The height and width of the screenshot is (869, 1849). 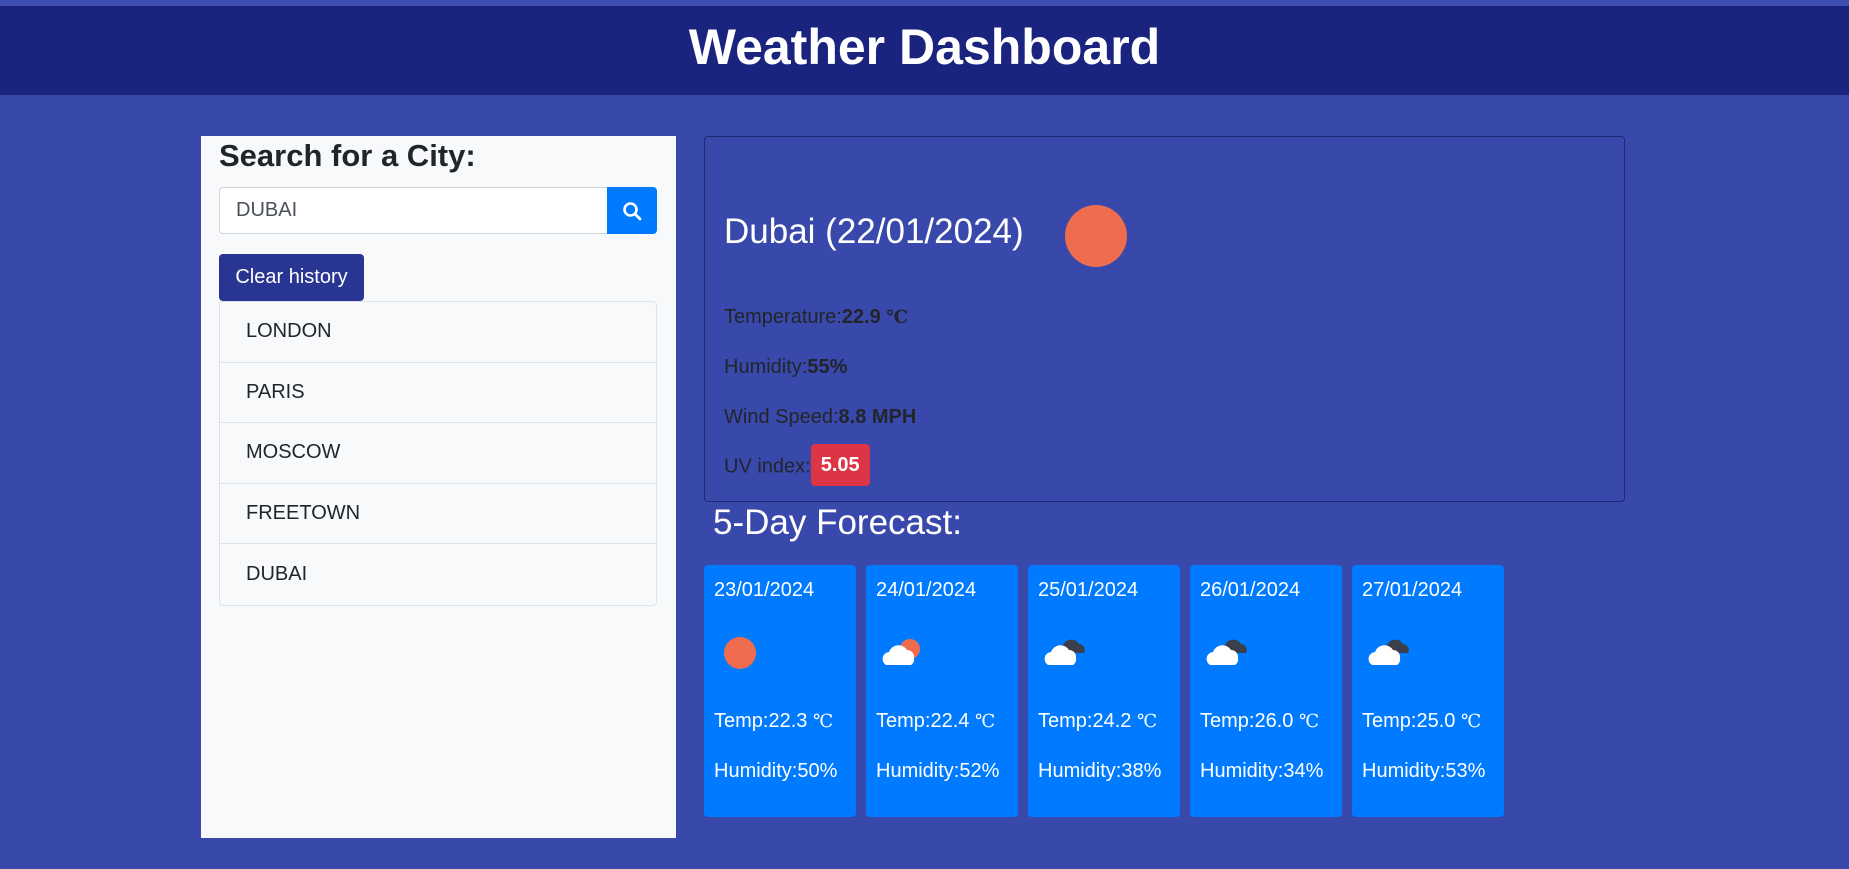 I want to click on clear-history-button: Clear history, so click(x=291, y=277).